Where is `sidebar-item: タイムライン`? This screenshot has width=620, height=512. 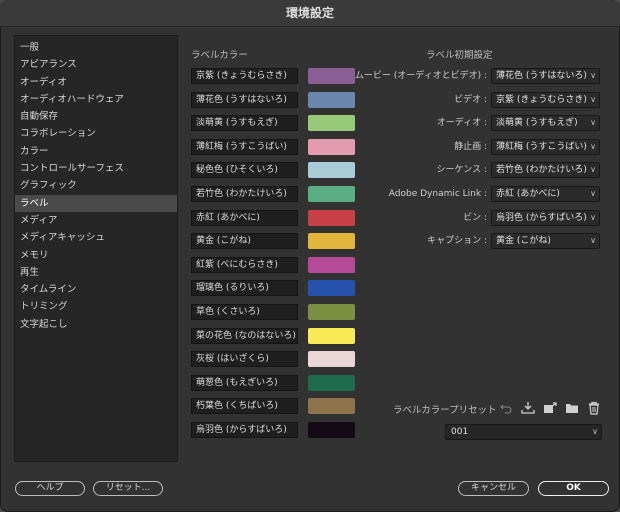 sidebar-item: タイムライン is located at coordinates (96, 289).